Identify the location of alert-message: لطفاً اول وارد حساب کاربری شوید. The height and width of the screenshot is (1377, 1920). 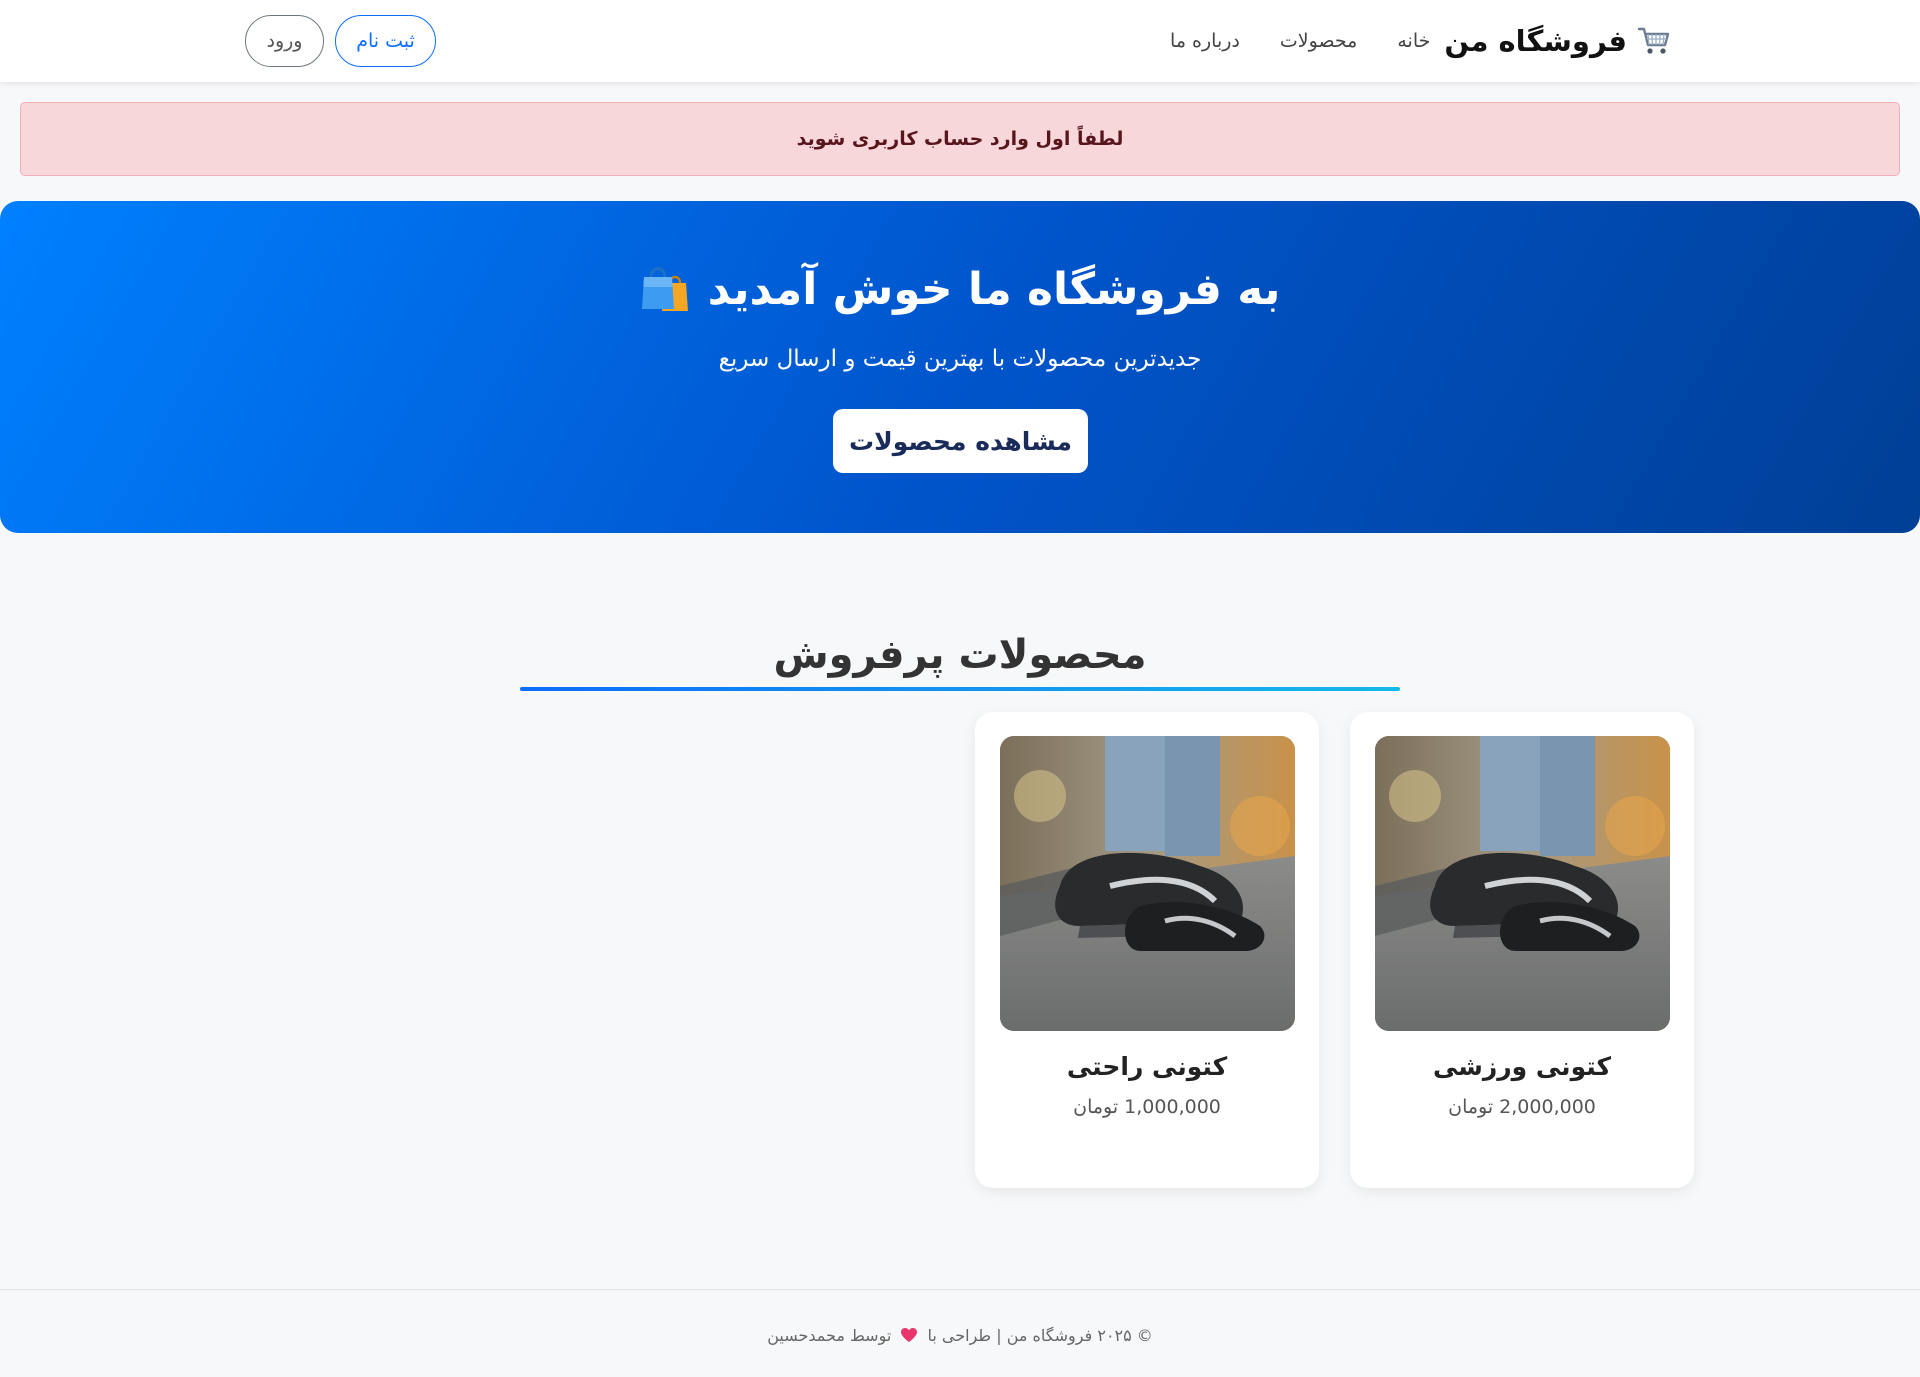
(960, 139).